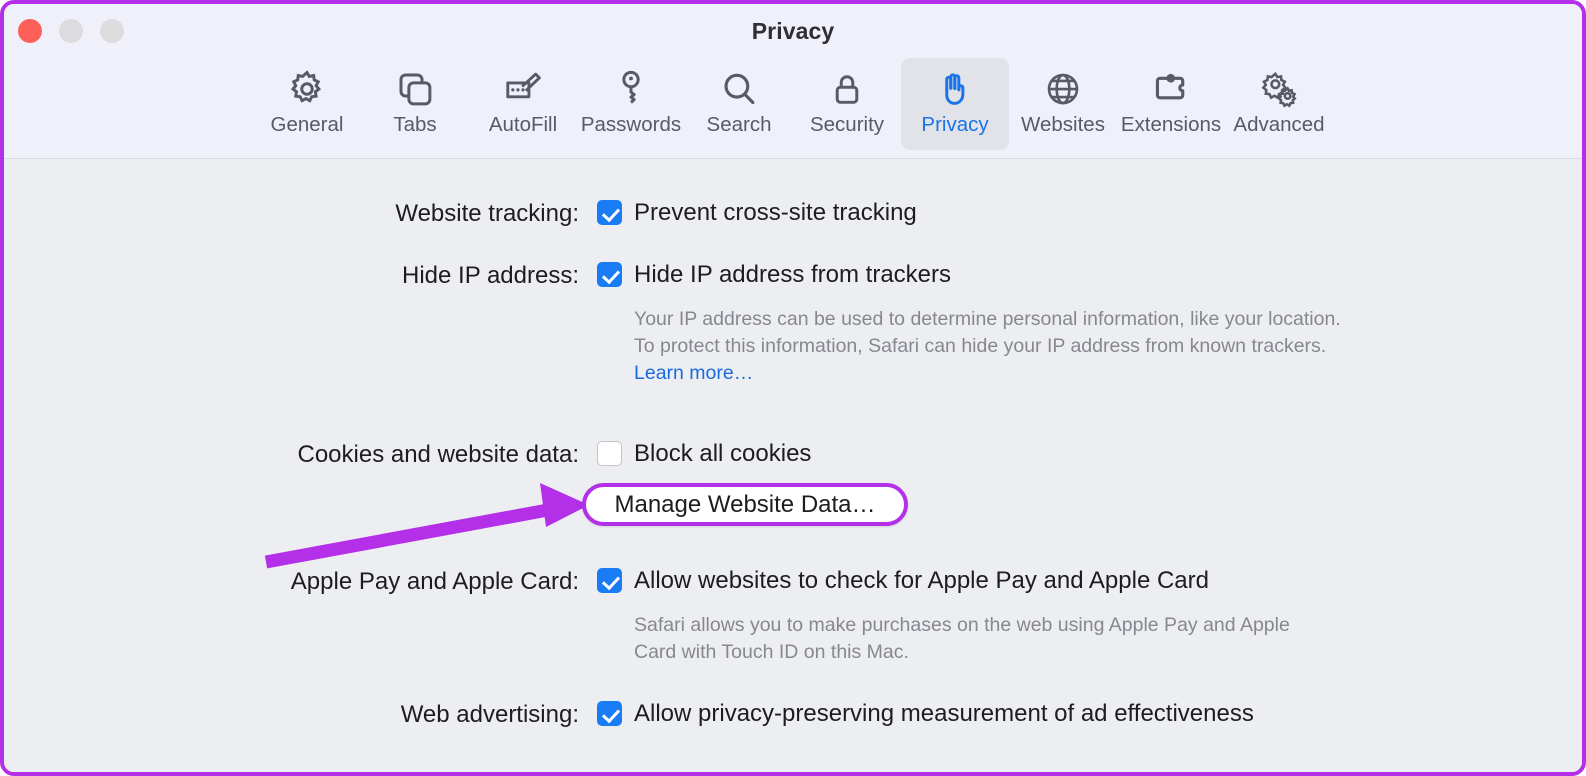  Describe the element at coordinates (1063, 89) in the screenshot. I see `globe-icon` at that location.